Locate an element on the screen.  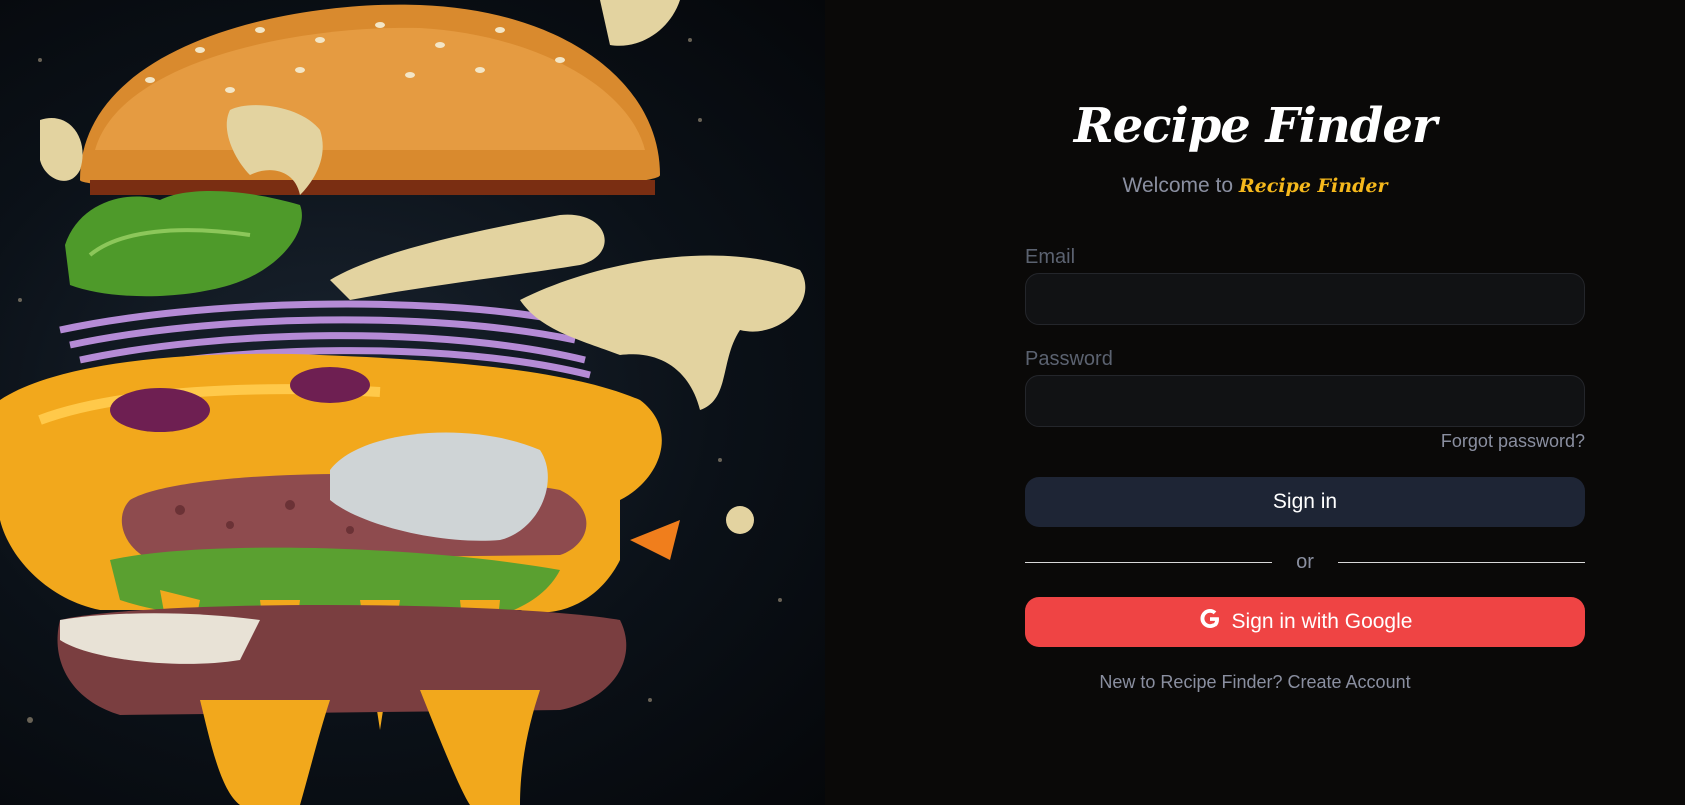
google-icon is located at coordinates (1210, 622).